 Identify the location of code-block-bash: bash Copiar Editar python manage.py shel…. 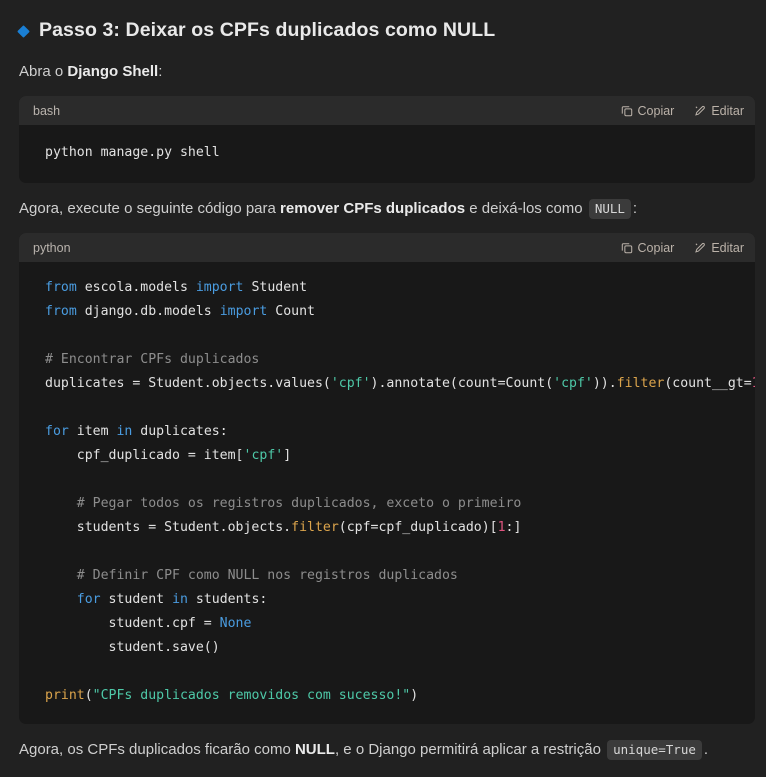
(387, 139).